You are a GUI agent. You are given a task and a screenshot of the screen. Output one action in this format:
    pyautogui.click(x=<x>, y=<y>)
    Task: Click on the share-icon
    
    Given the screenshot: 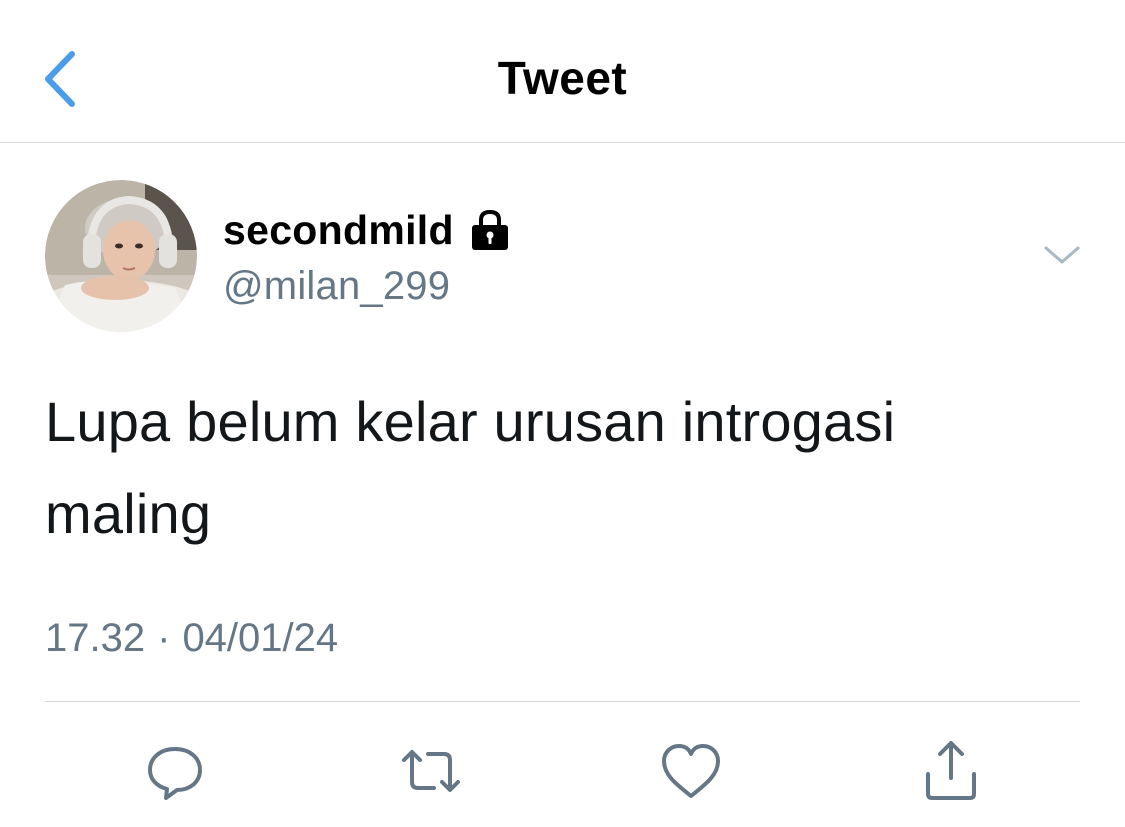 What is the action you would take?
    pyautogui.click(x=951, y=770)
    